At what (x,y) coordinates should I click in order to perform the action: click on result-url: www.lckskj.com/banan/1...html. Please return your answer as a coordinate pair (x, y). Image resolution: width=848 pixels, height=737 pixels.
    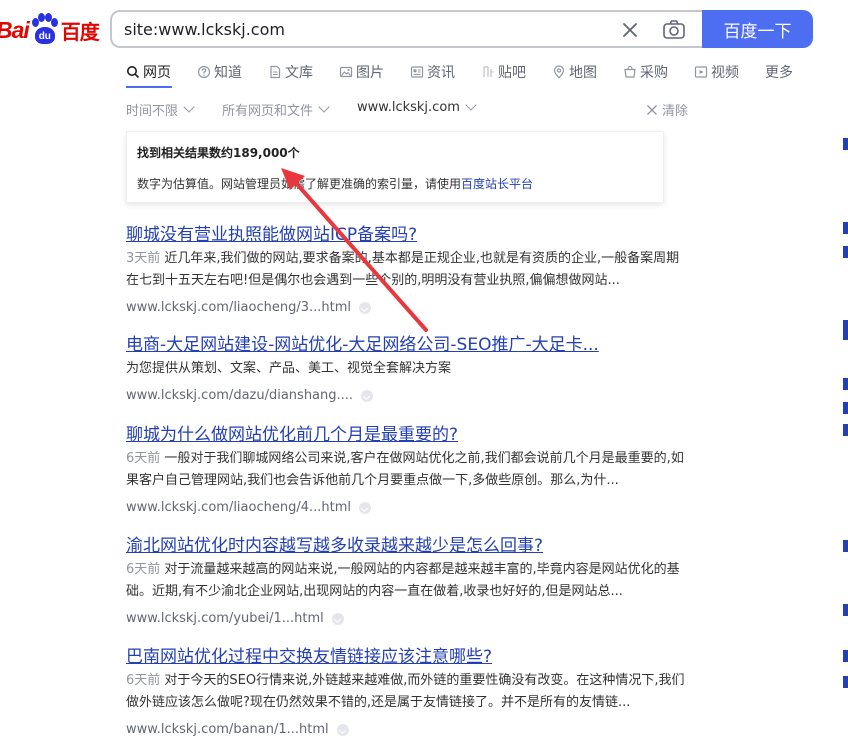
    Looking at the image, I should click on (406, 729).